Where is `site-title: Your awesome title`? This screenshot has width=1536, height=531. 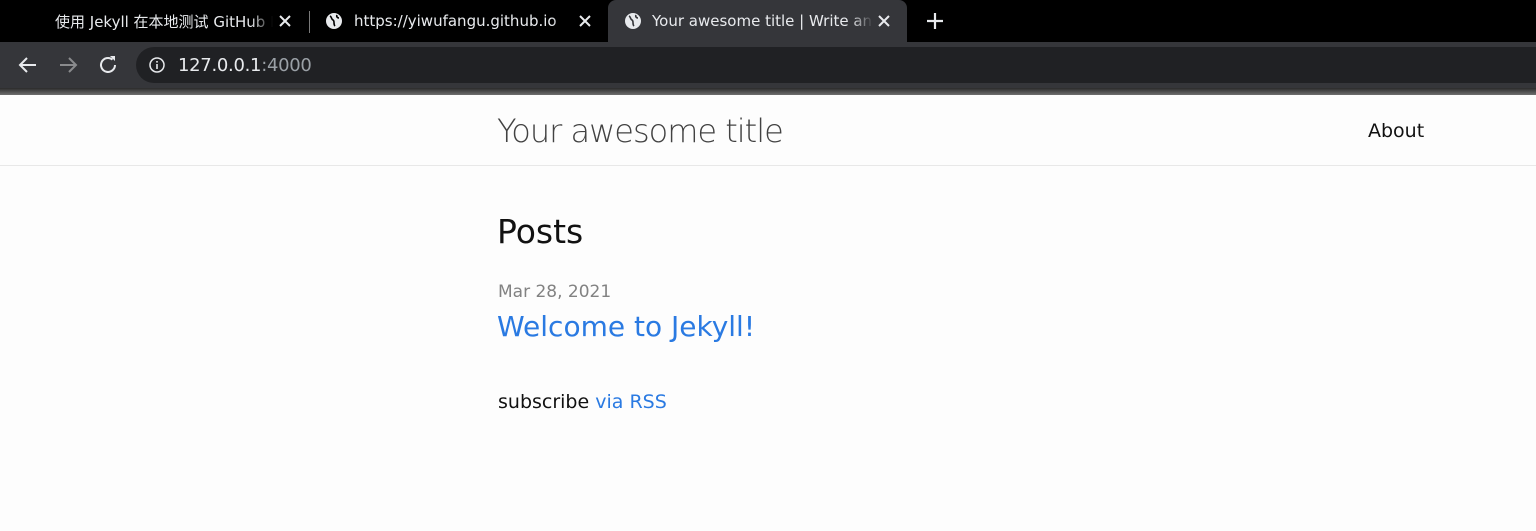
site-title: Your awesome title is located at coordinates (640, 131).